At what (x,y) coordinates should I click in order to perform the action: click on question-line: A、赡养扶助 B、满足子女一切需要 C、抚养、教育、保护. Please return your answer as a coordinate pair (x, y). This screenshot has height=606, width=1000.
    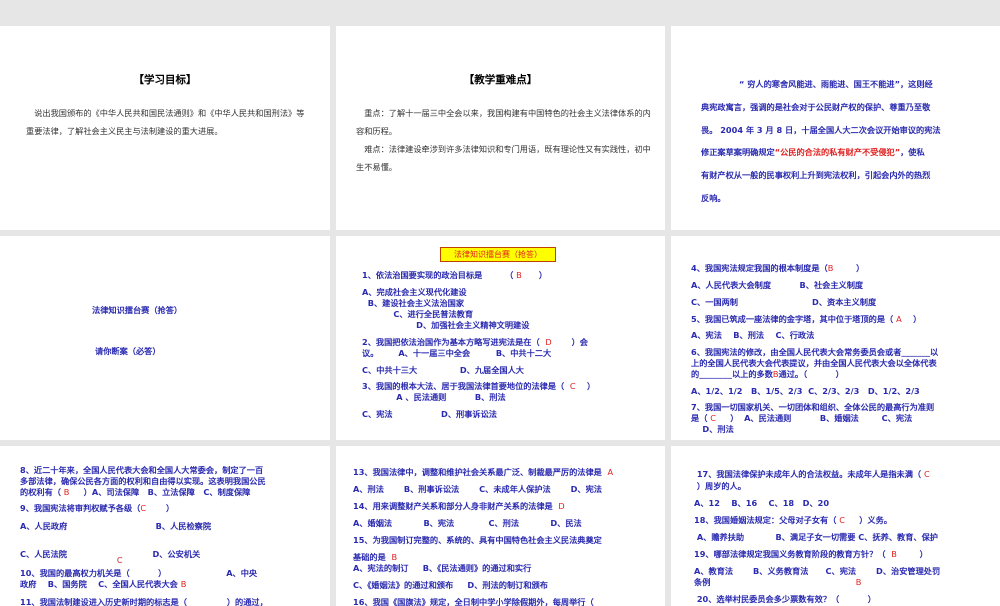
    Looking at the image, I should click on (816, 537).